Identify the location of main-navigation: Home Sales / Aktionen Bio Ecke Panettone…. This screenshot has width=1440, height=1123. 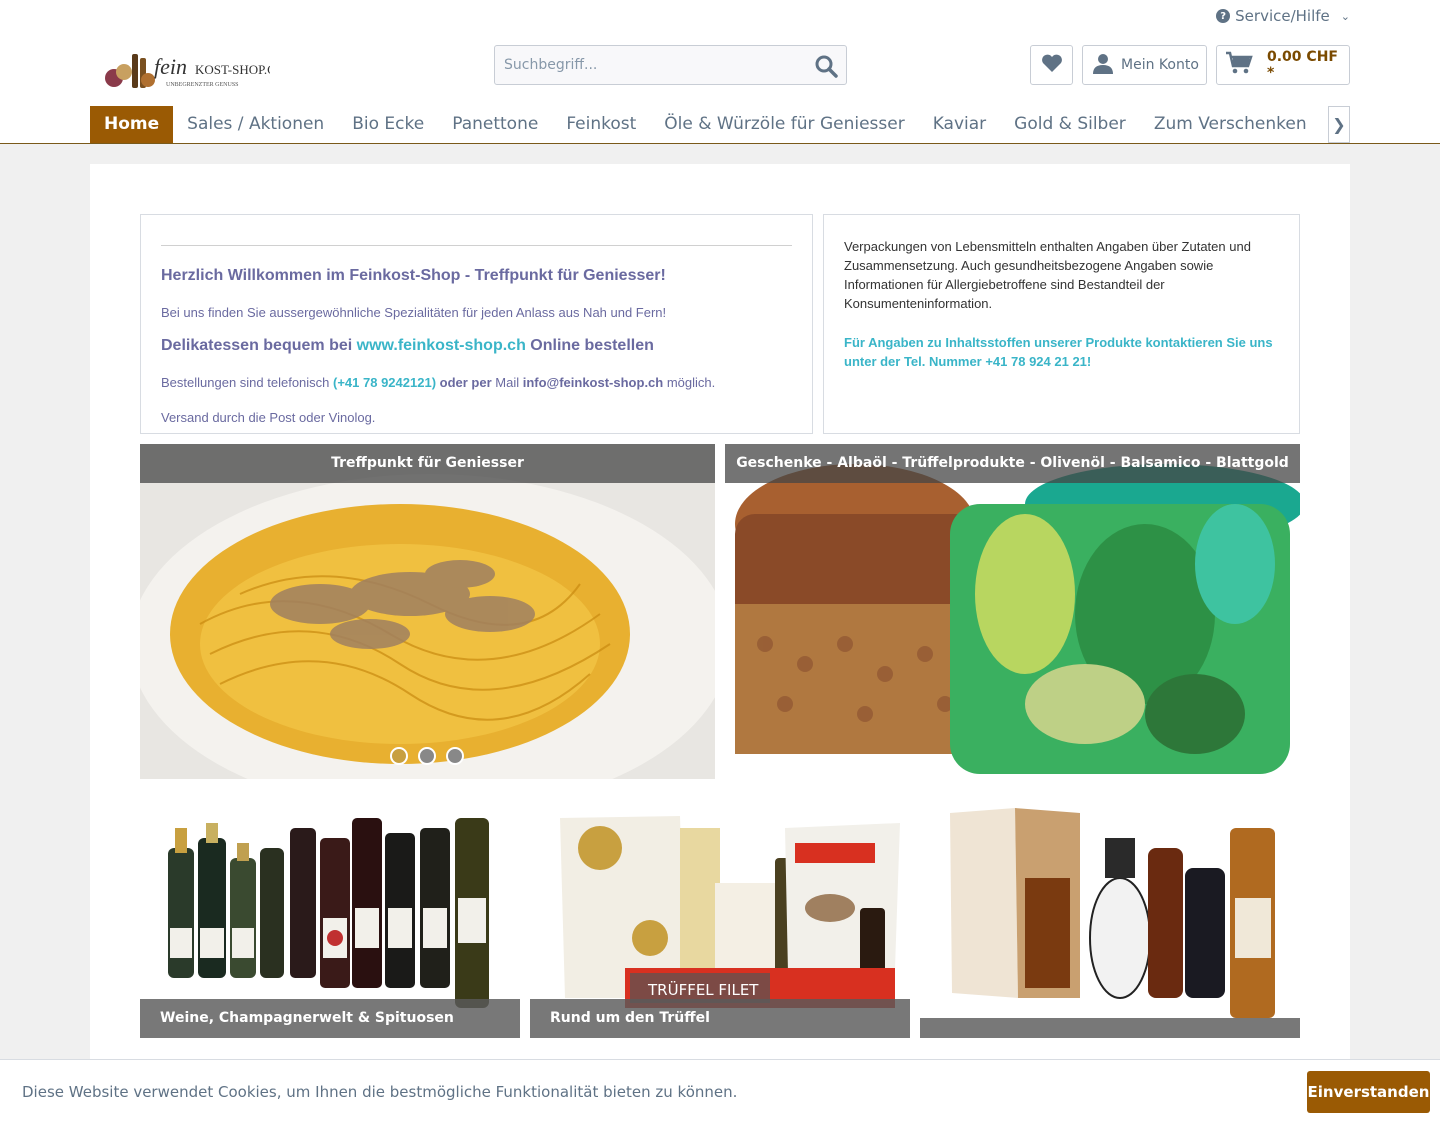
(720, 124).